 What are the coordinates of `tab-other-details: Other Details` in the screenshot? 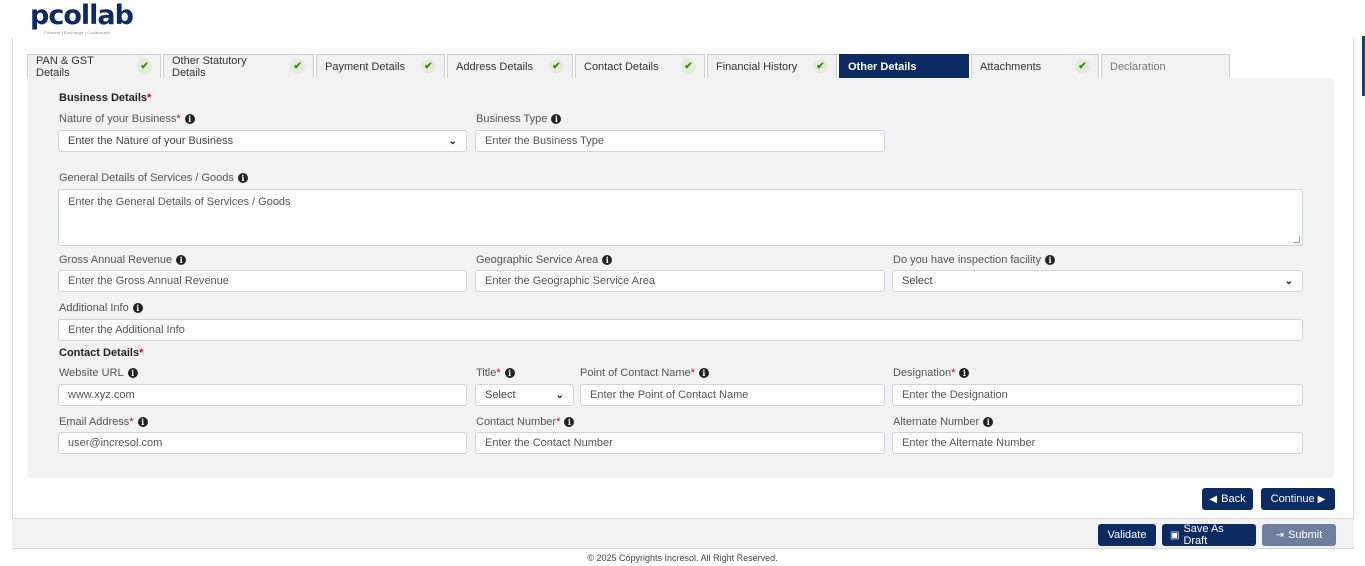 It's located at (904, 66).